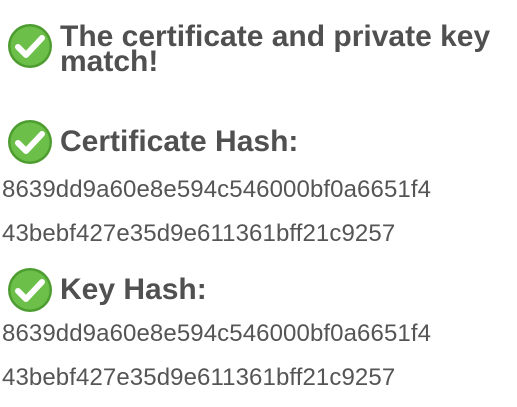 Image resolution: width=517 pixels, height=407 pixels. What do you see at coordinates (133, 289) in the screenshot?
I see `key-hash-label: Key Hash:` at bounding box center [133, 289].